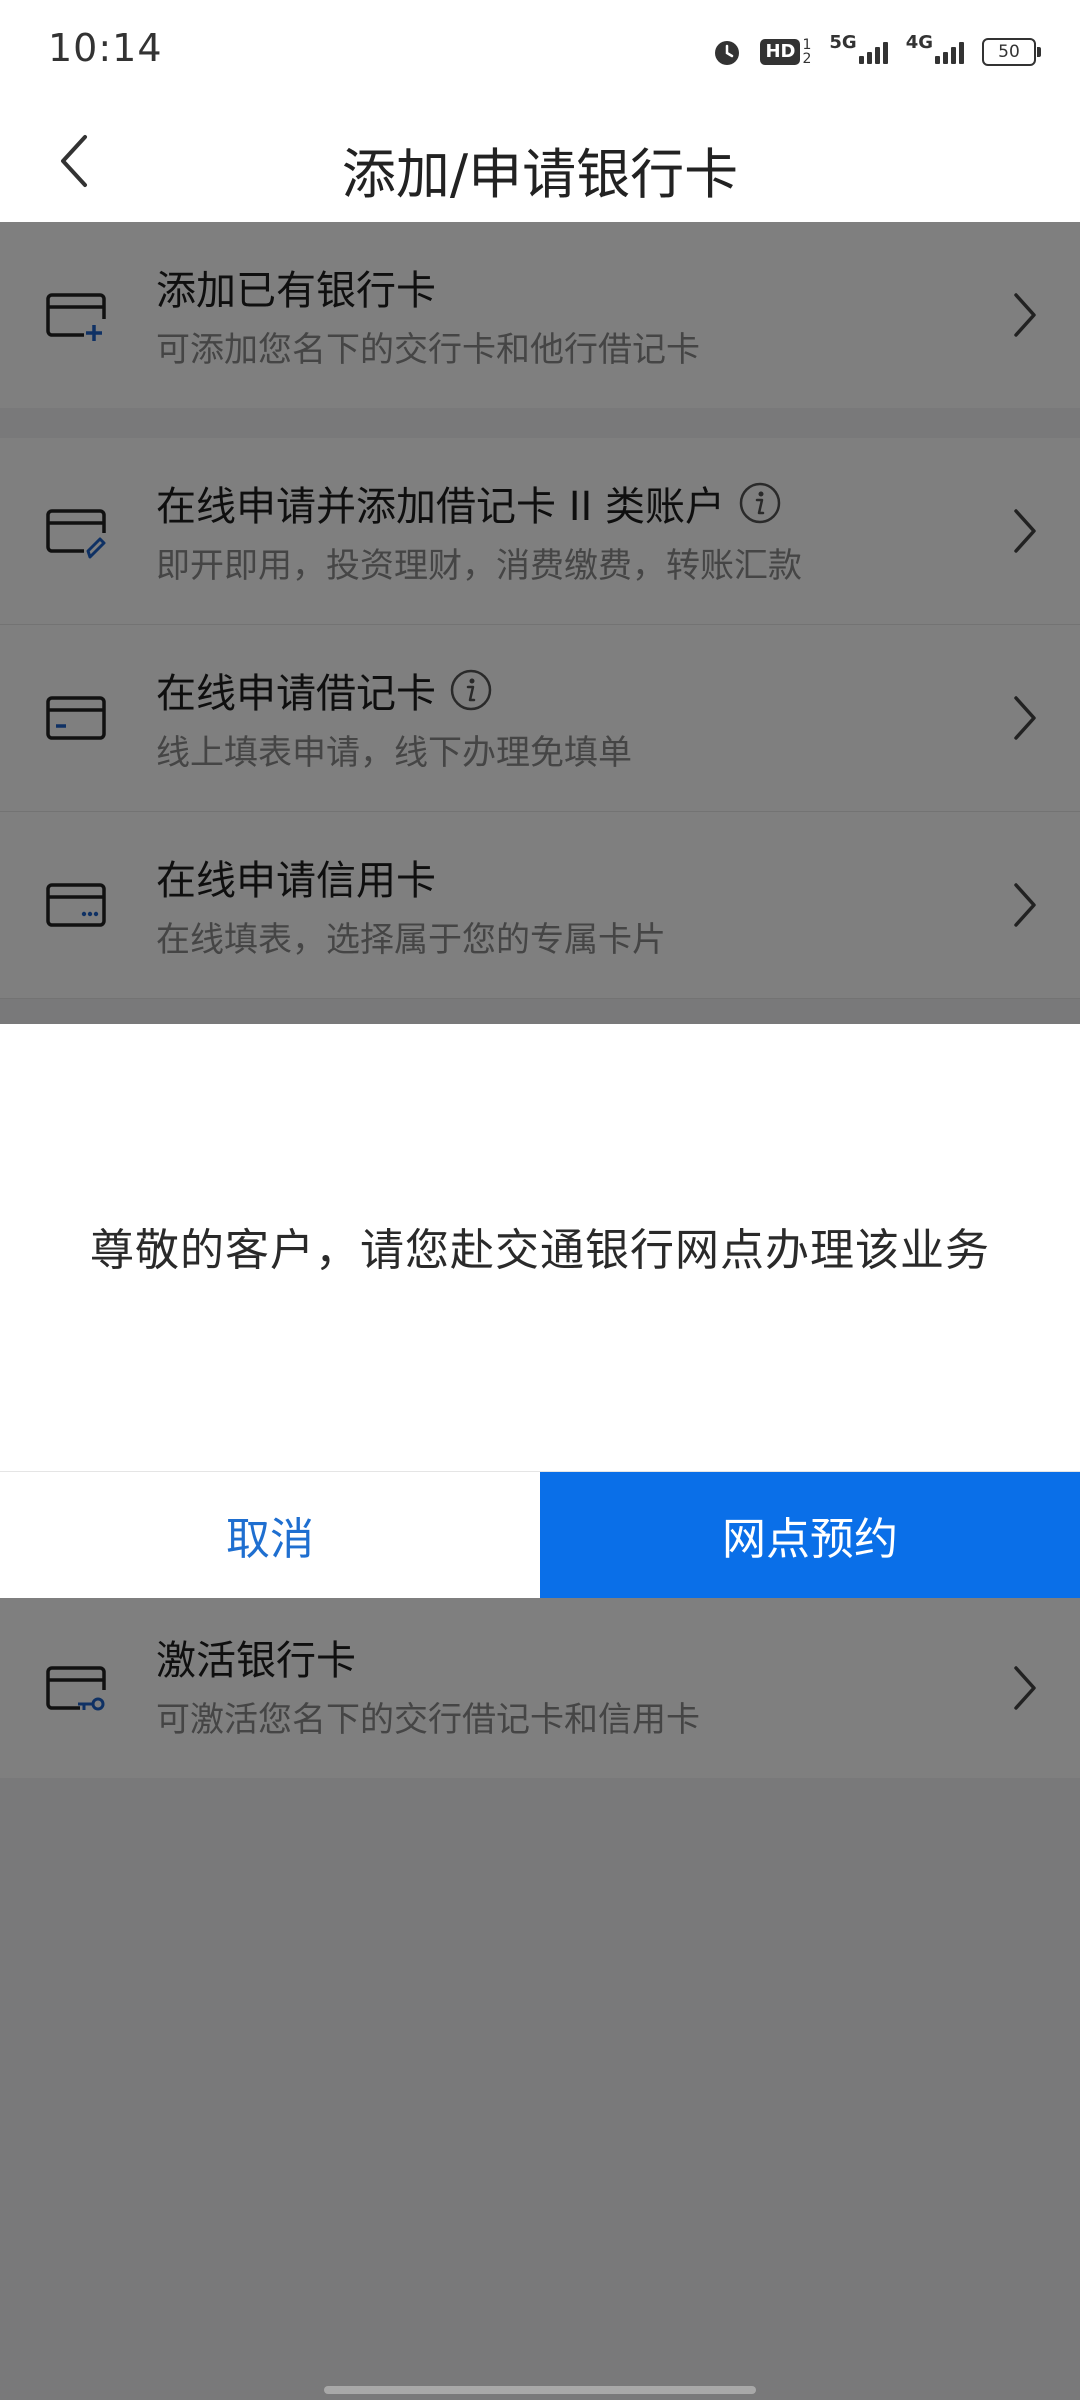 The width and height of the screenshot is (1080, 2400). I want to click on status-bar: 10:14 HD 1 2 5G 4G 50, so click(540, 50).